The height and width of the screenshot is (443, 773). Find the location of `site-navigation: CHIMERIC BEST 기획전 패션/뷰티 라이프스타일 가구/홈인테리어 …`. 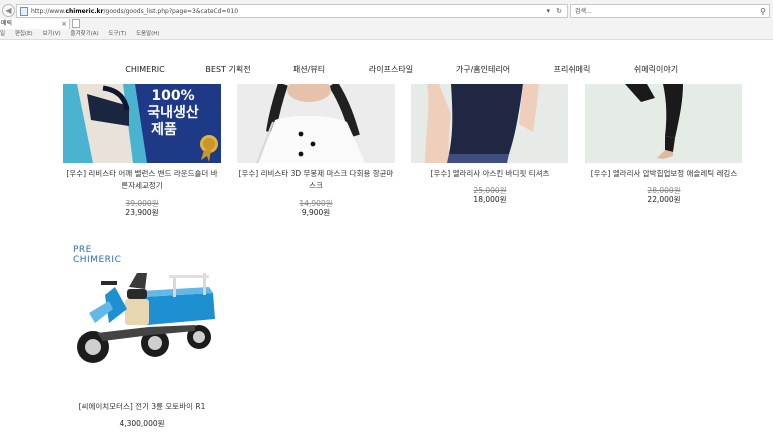

site-navigation: CHIMERIC BEST 기획전 패션/뷰티 라이프스타일 가구/홈인테리어 … is located at coordinates (386, 71).